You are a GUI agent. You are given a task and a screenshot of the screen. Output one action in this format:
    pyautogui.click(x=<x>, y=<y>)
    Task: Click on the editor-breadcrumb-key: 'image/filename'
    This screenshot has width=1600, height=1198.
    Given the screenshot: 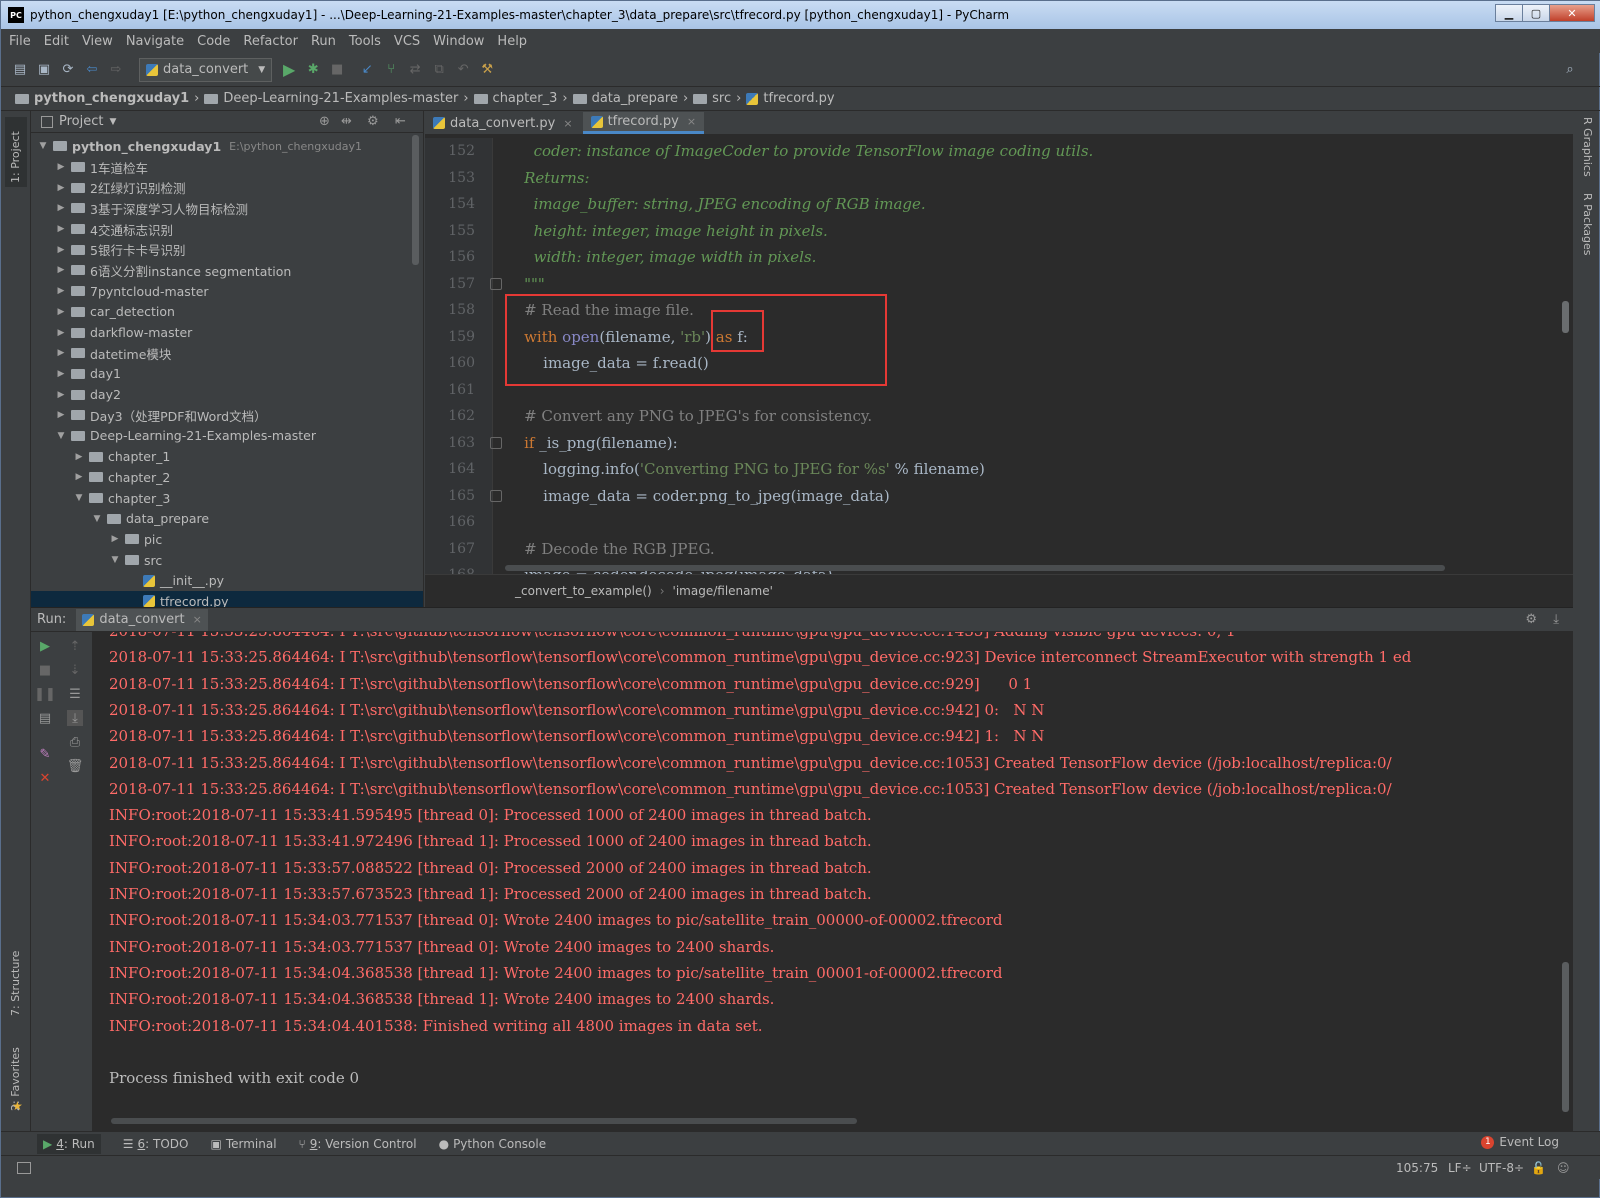 What is the action you would take?
    pyautogui.click(x=723, y=591)
    